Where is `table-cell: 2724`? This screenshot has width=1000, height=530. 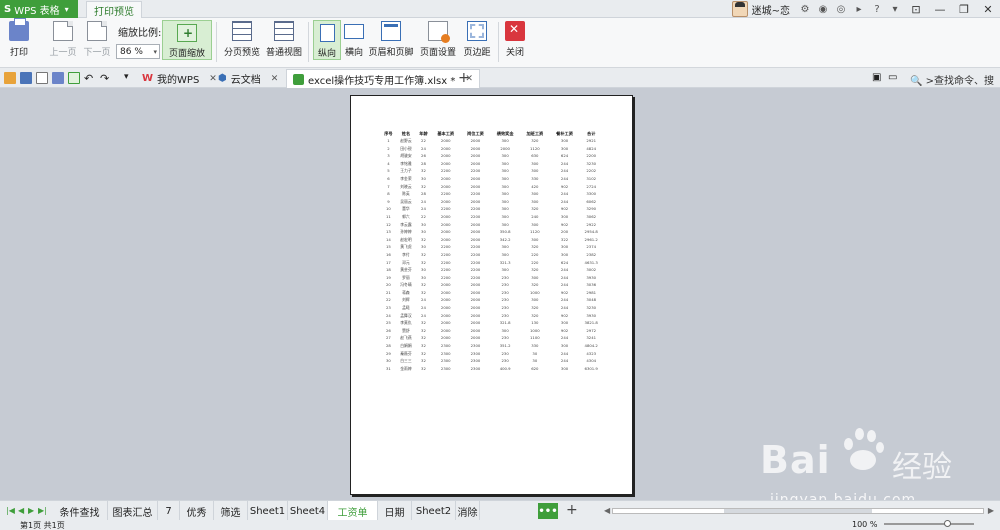 table-cell: 2724 is located at coordinates (591, 186).